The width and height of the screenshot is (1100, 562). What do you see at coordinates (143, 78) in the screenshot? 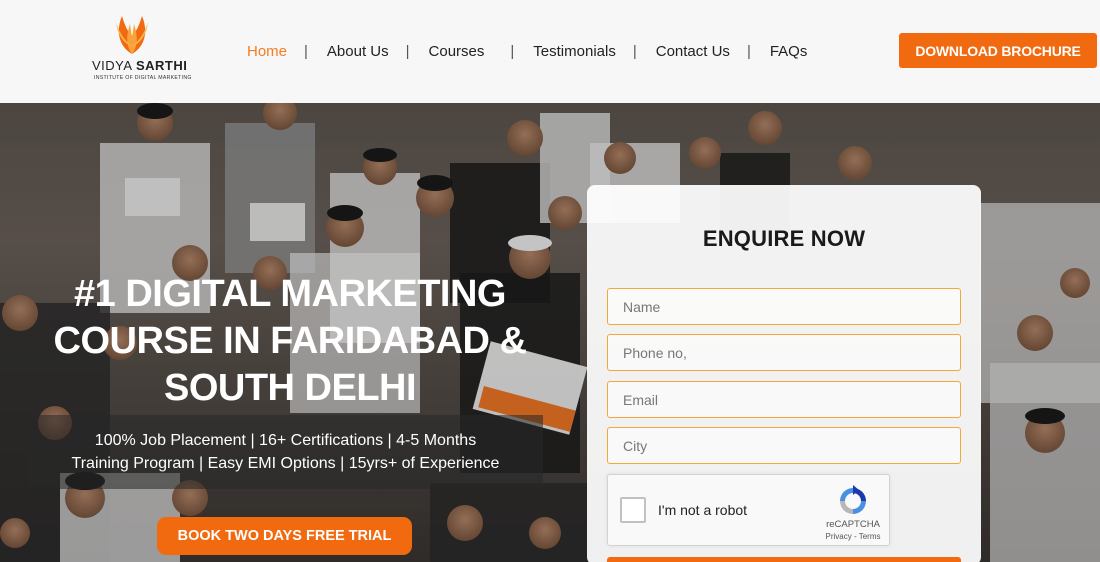
I see `brand-tagline: INSTITUTE OF DIGITAL MARKETING` at bounding box center [143, 78].